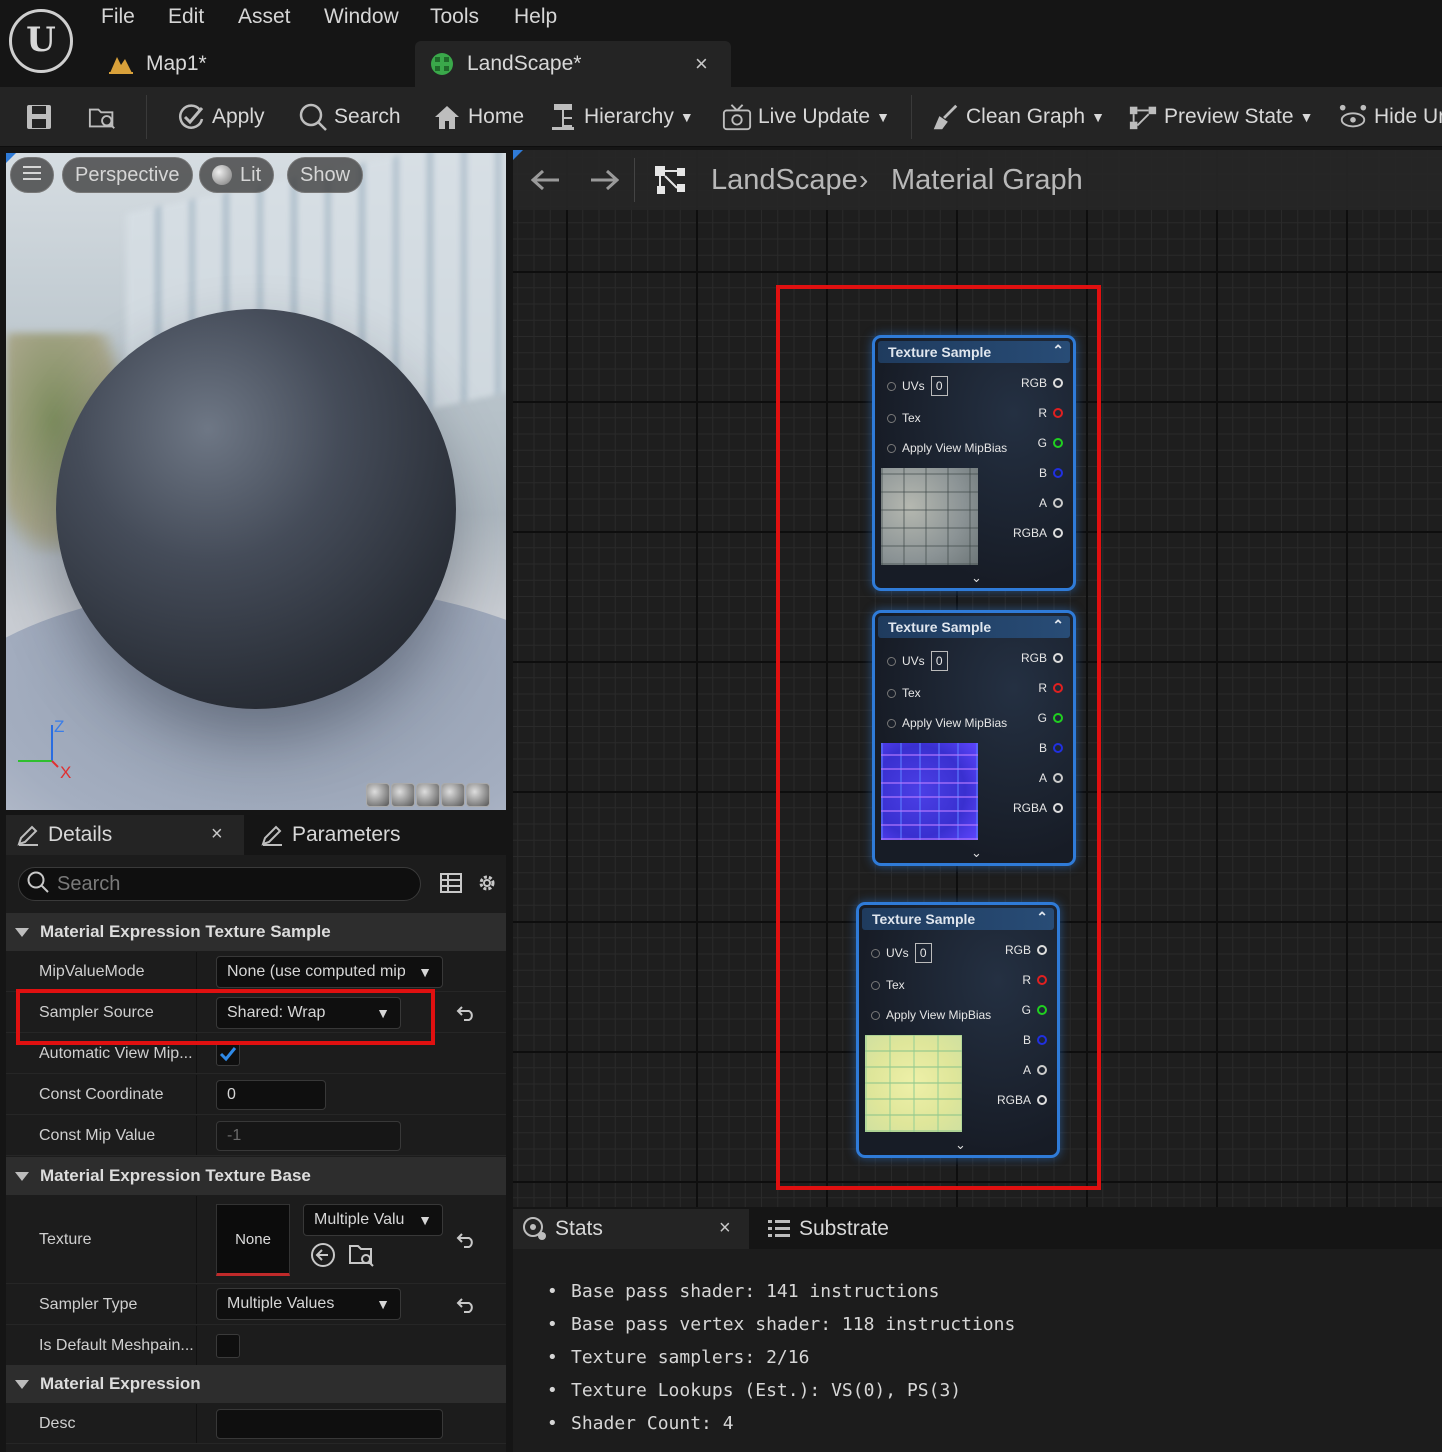 This screenshot has height=1452, width=1442. What do you see at coordinates (911, 117) in the screenshot?
I see `toolbar-separator` at bounding box center [911, 117].